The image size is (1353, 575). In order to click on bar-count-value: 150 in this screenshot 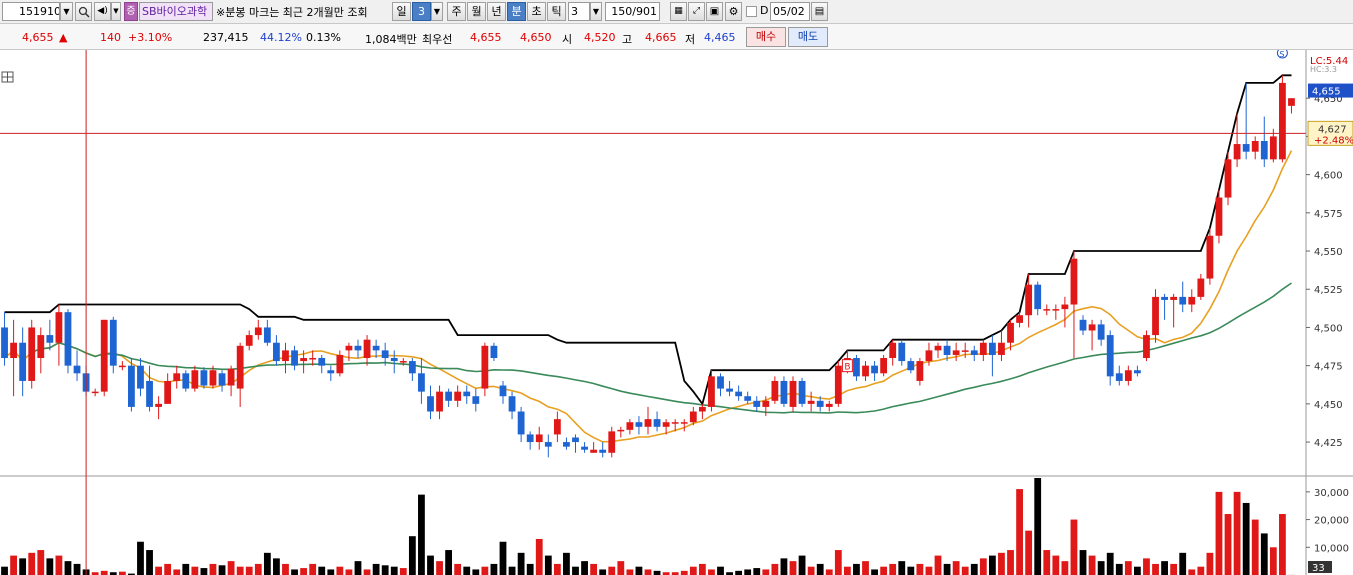, I will do `click(622, 11)`.